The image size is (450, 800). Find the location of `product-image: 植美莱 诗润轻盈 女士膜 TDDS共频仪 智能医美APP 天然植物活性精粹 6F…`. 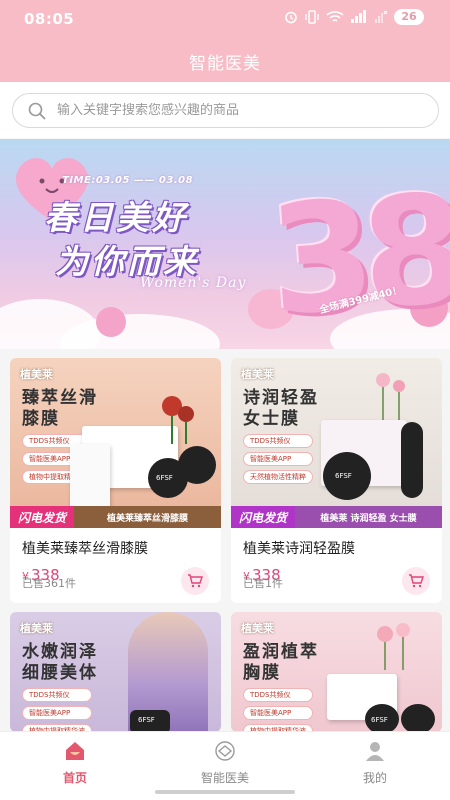

product-image: 植美莱 诗润轻盈 女士膜 TDDS共频仪 智能医美APP 天然植物活性精粹 6F… is located at coordinates (336, 443).